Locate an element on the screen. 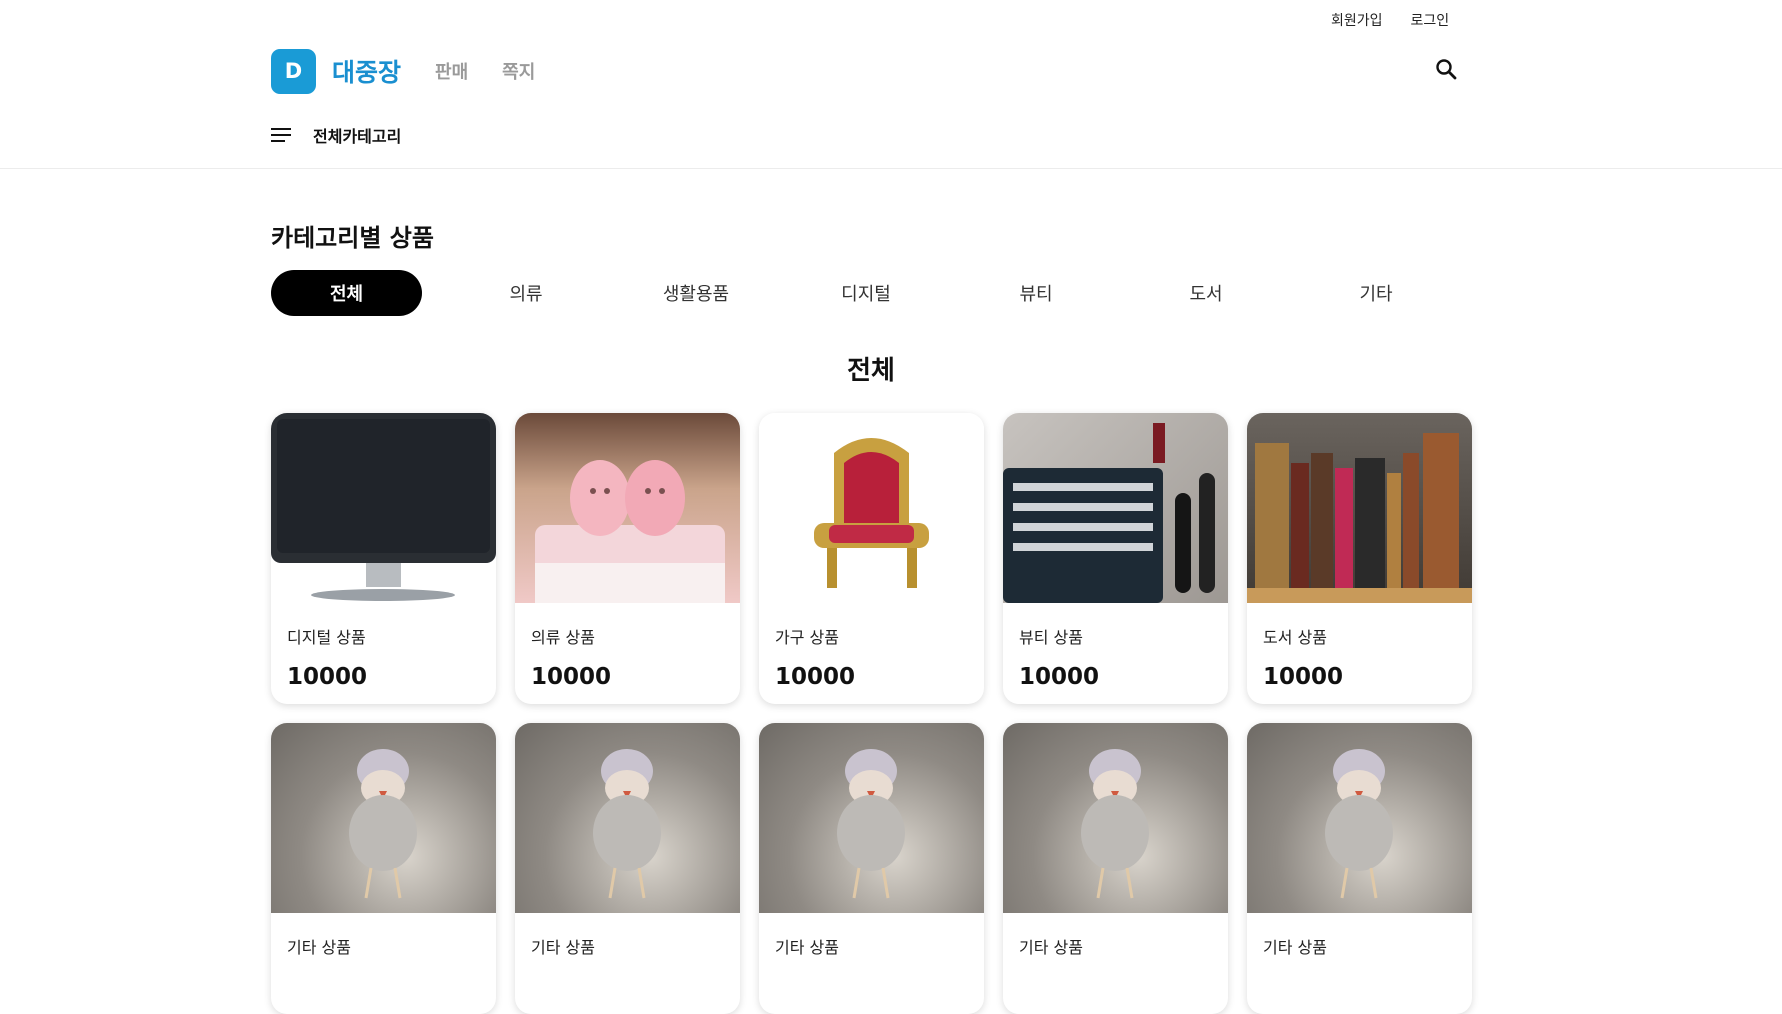  product-name: 디지털 상품 is located at coordinates (326, 637).